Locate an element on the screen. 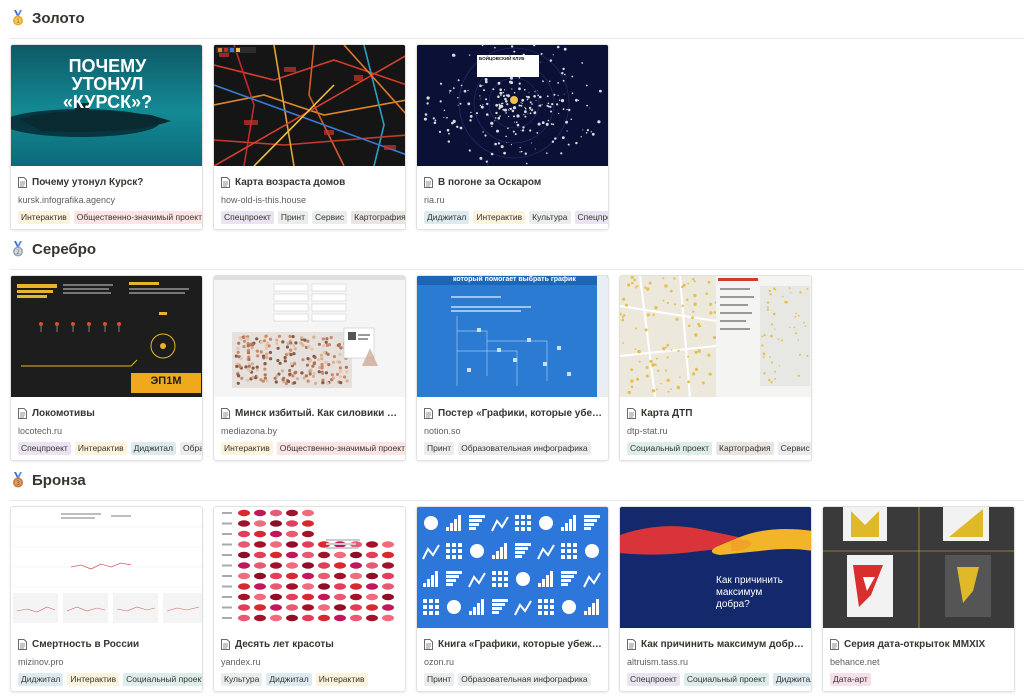 The image size is (1024, 698). section-header: 2 Серебро is located at coordinates (53, 249).